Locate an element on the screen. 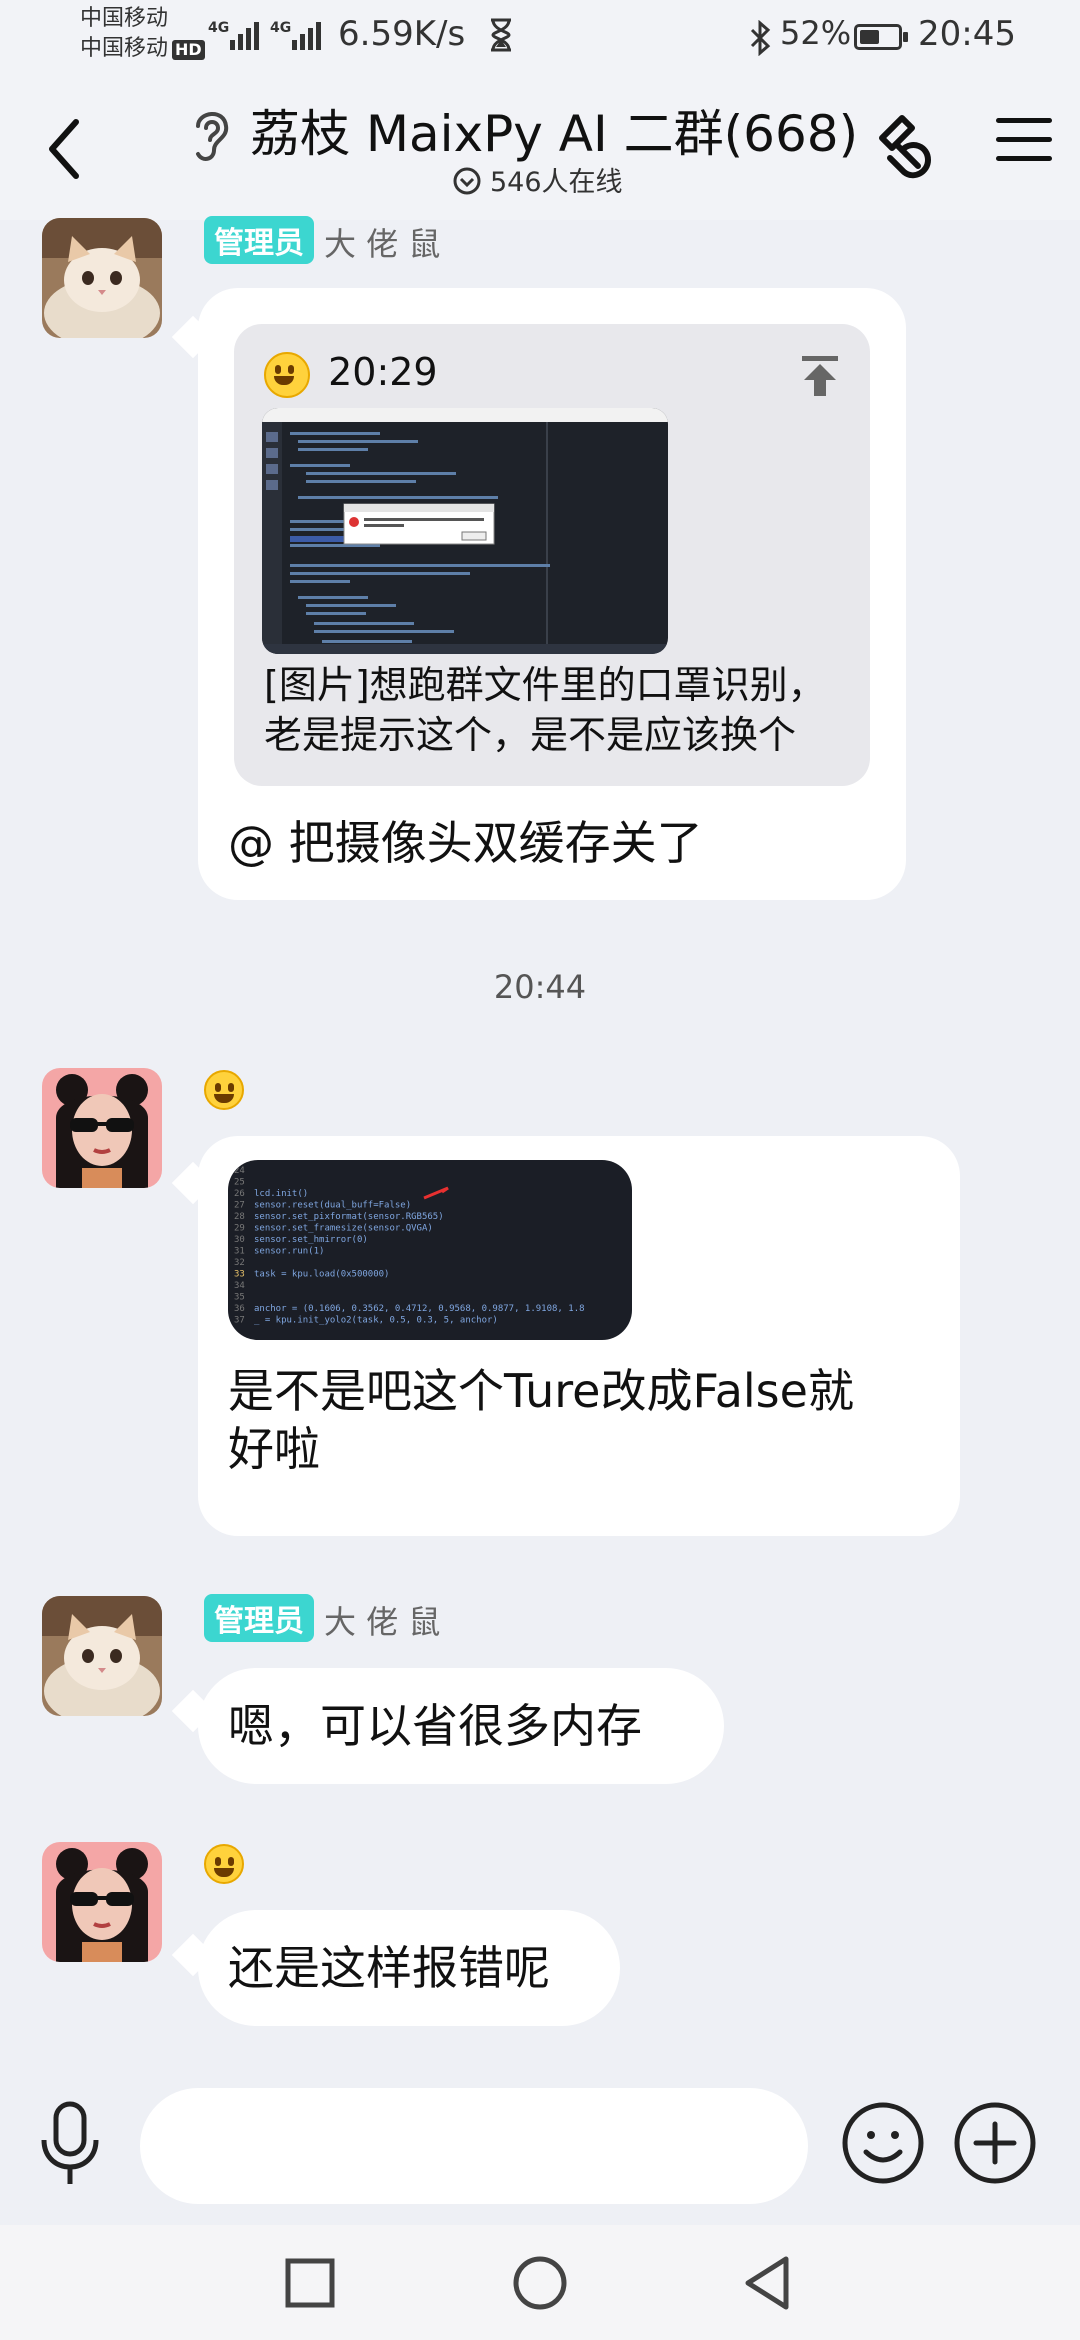  code-line-text: sensor.set_hmirror(0) is located at coordinates (311, 1240).